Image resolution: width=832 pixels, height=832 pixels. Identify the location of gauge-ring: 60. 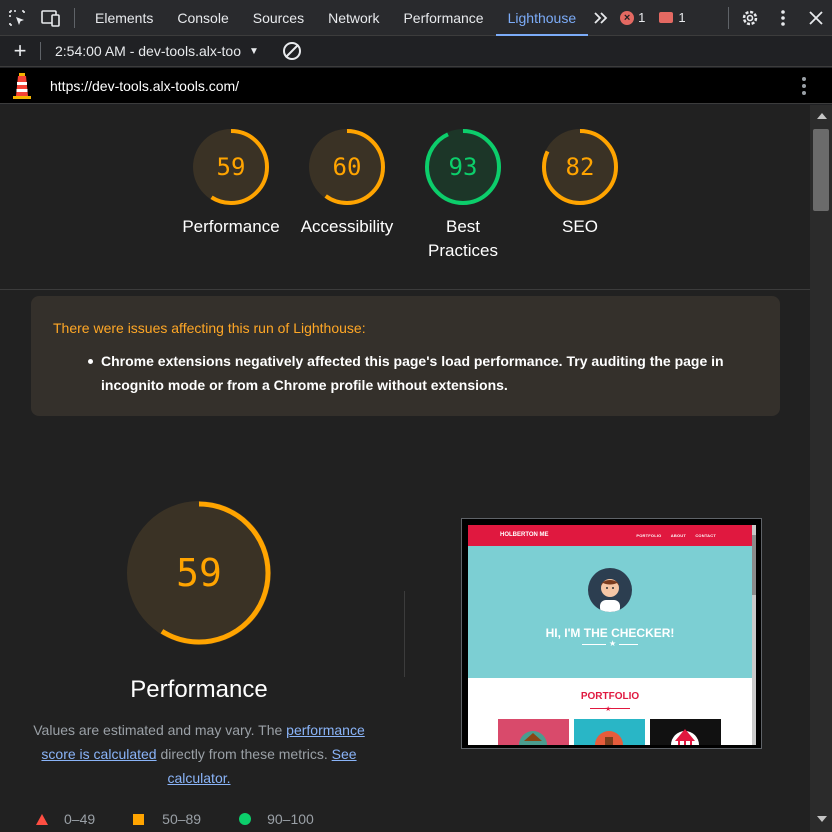
(347, 167).